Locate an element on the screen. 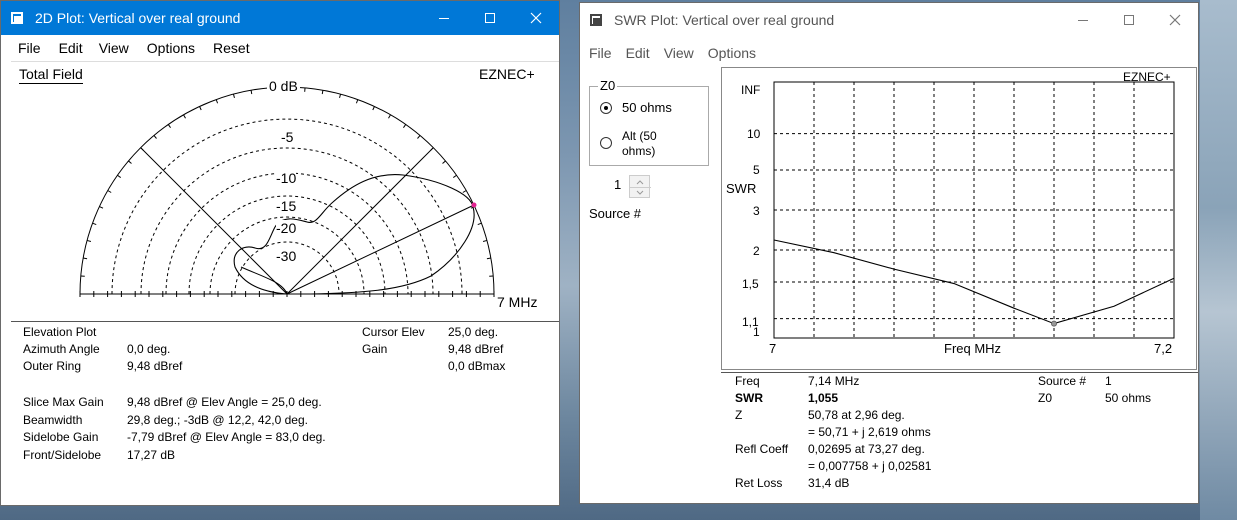 The width and height of the screenshot is (1237, 520). z0-groupbox: Z0 50 ohms Alt (50 ohms) is located at coordinates (649, 122).